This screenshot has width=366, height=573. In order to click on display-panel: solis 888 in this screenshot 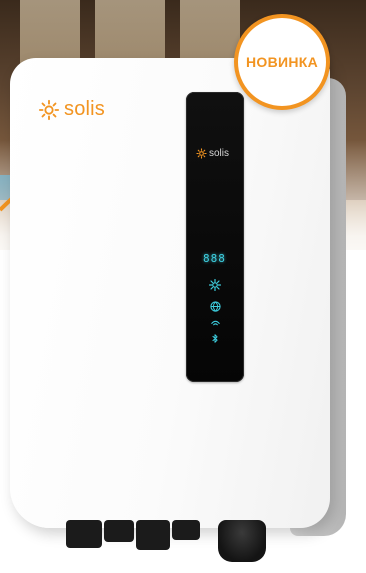, I will do `click(215, 237)`.